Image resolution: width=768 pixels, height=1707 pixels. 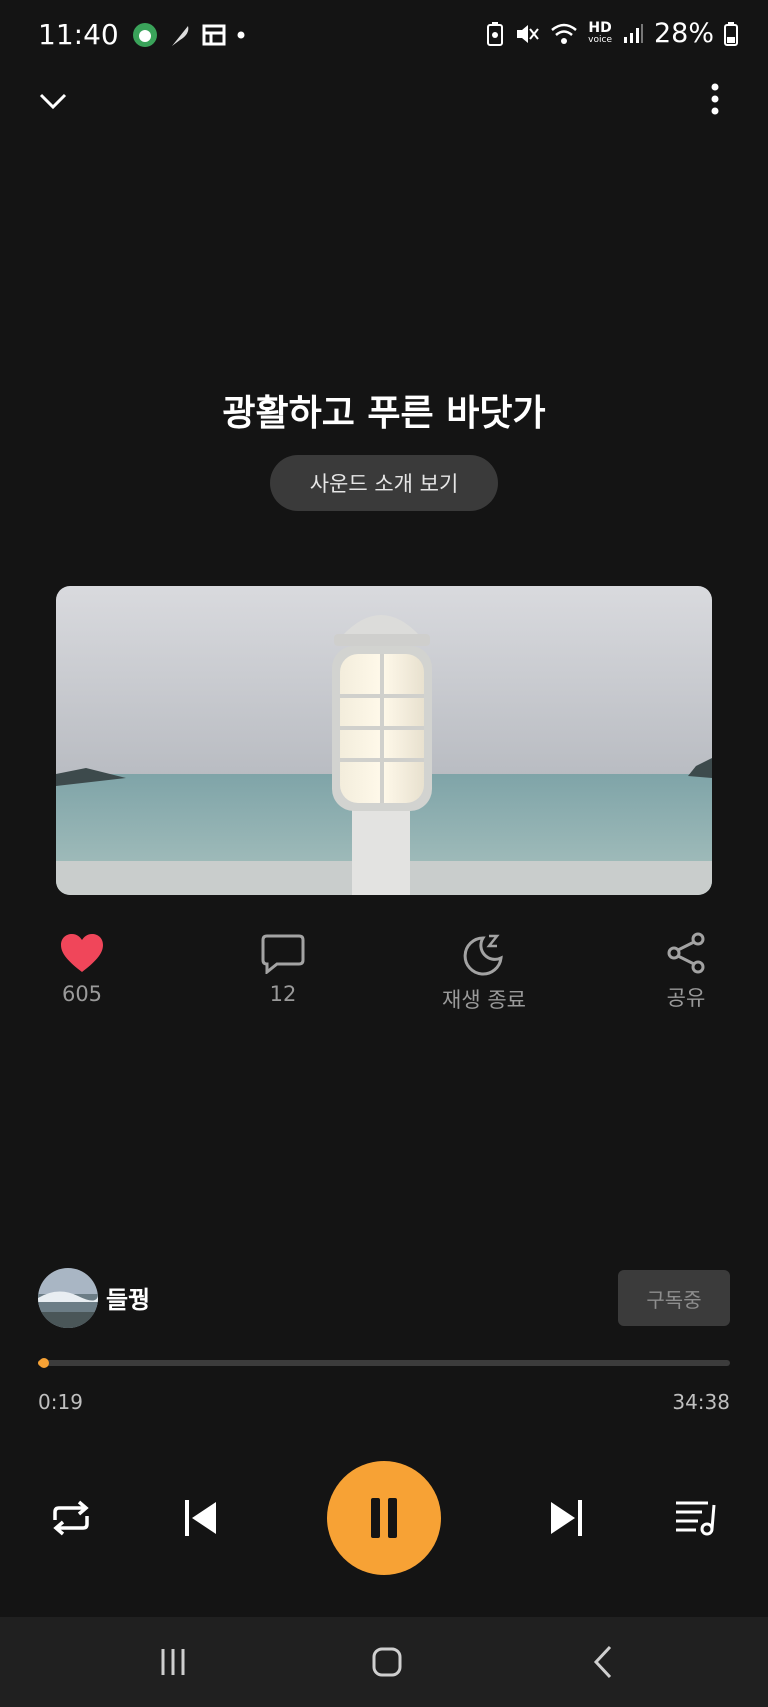 What do you see at coordinates (600, 39) in the screenshot?
I see `voice-label: voice` at bounding box center [600, 39].